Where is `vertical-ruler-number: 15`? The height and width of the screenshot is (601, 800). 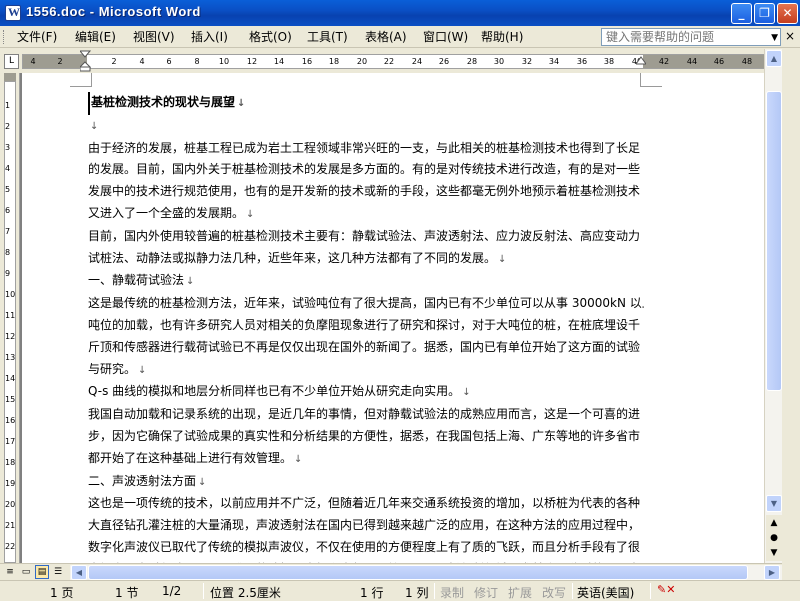 vertical-ruler-number: 15 is located at coordinates (10, 399).